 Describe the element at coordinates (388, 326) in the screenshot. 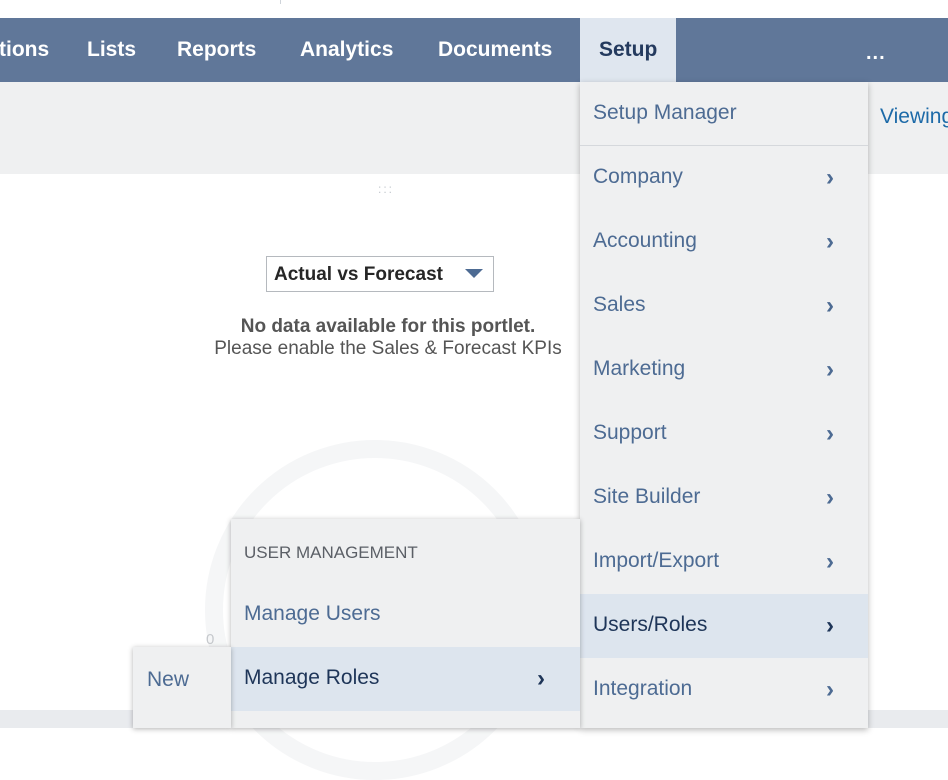

I see `no-data-title: No data available for this portlet.` at that location.